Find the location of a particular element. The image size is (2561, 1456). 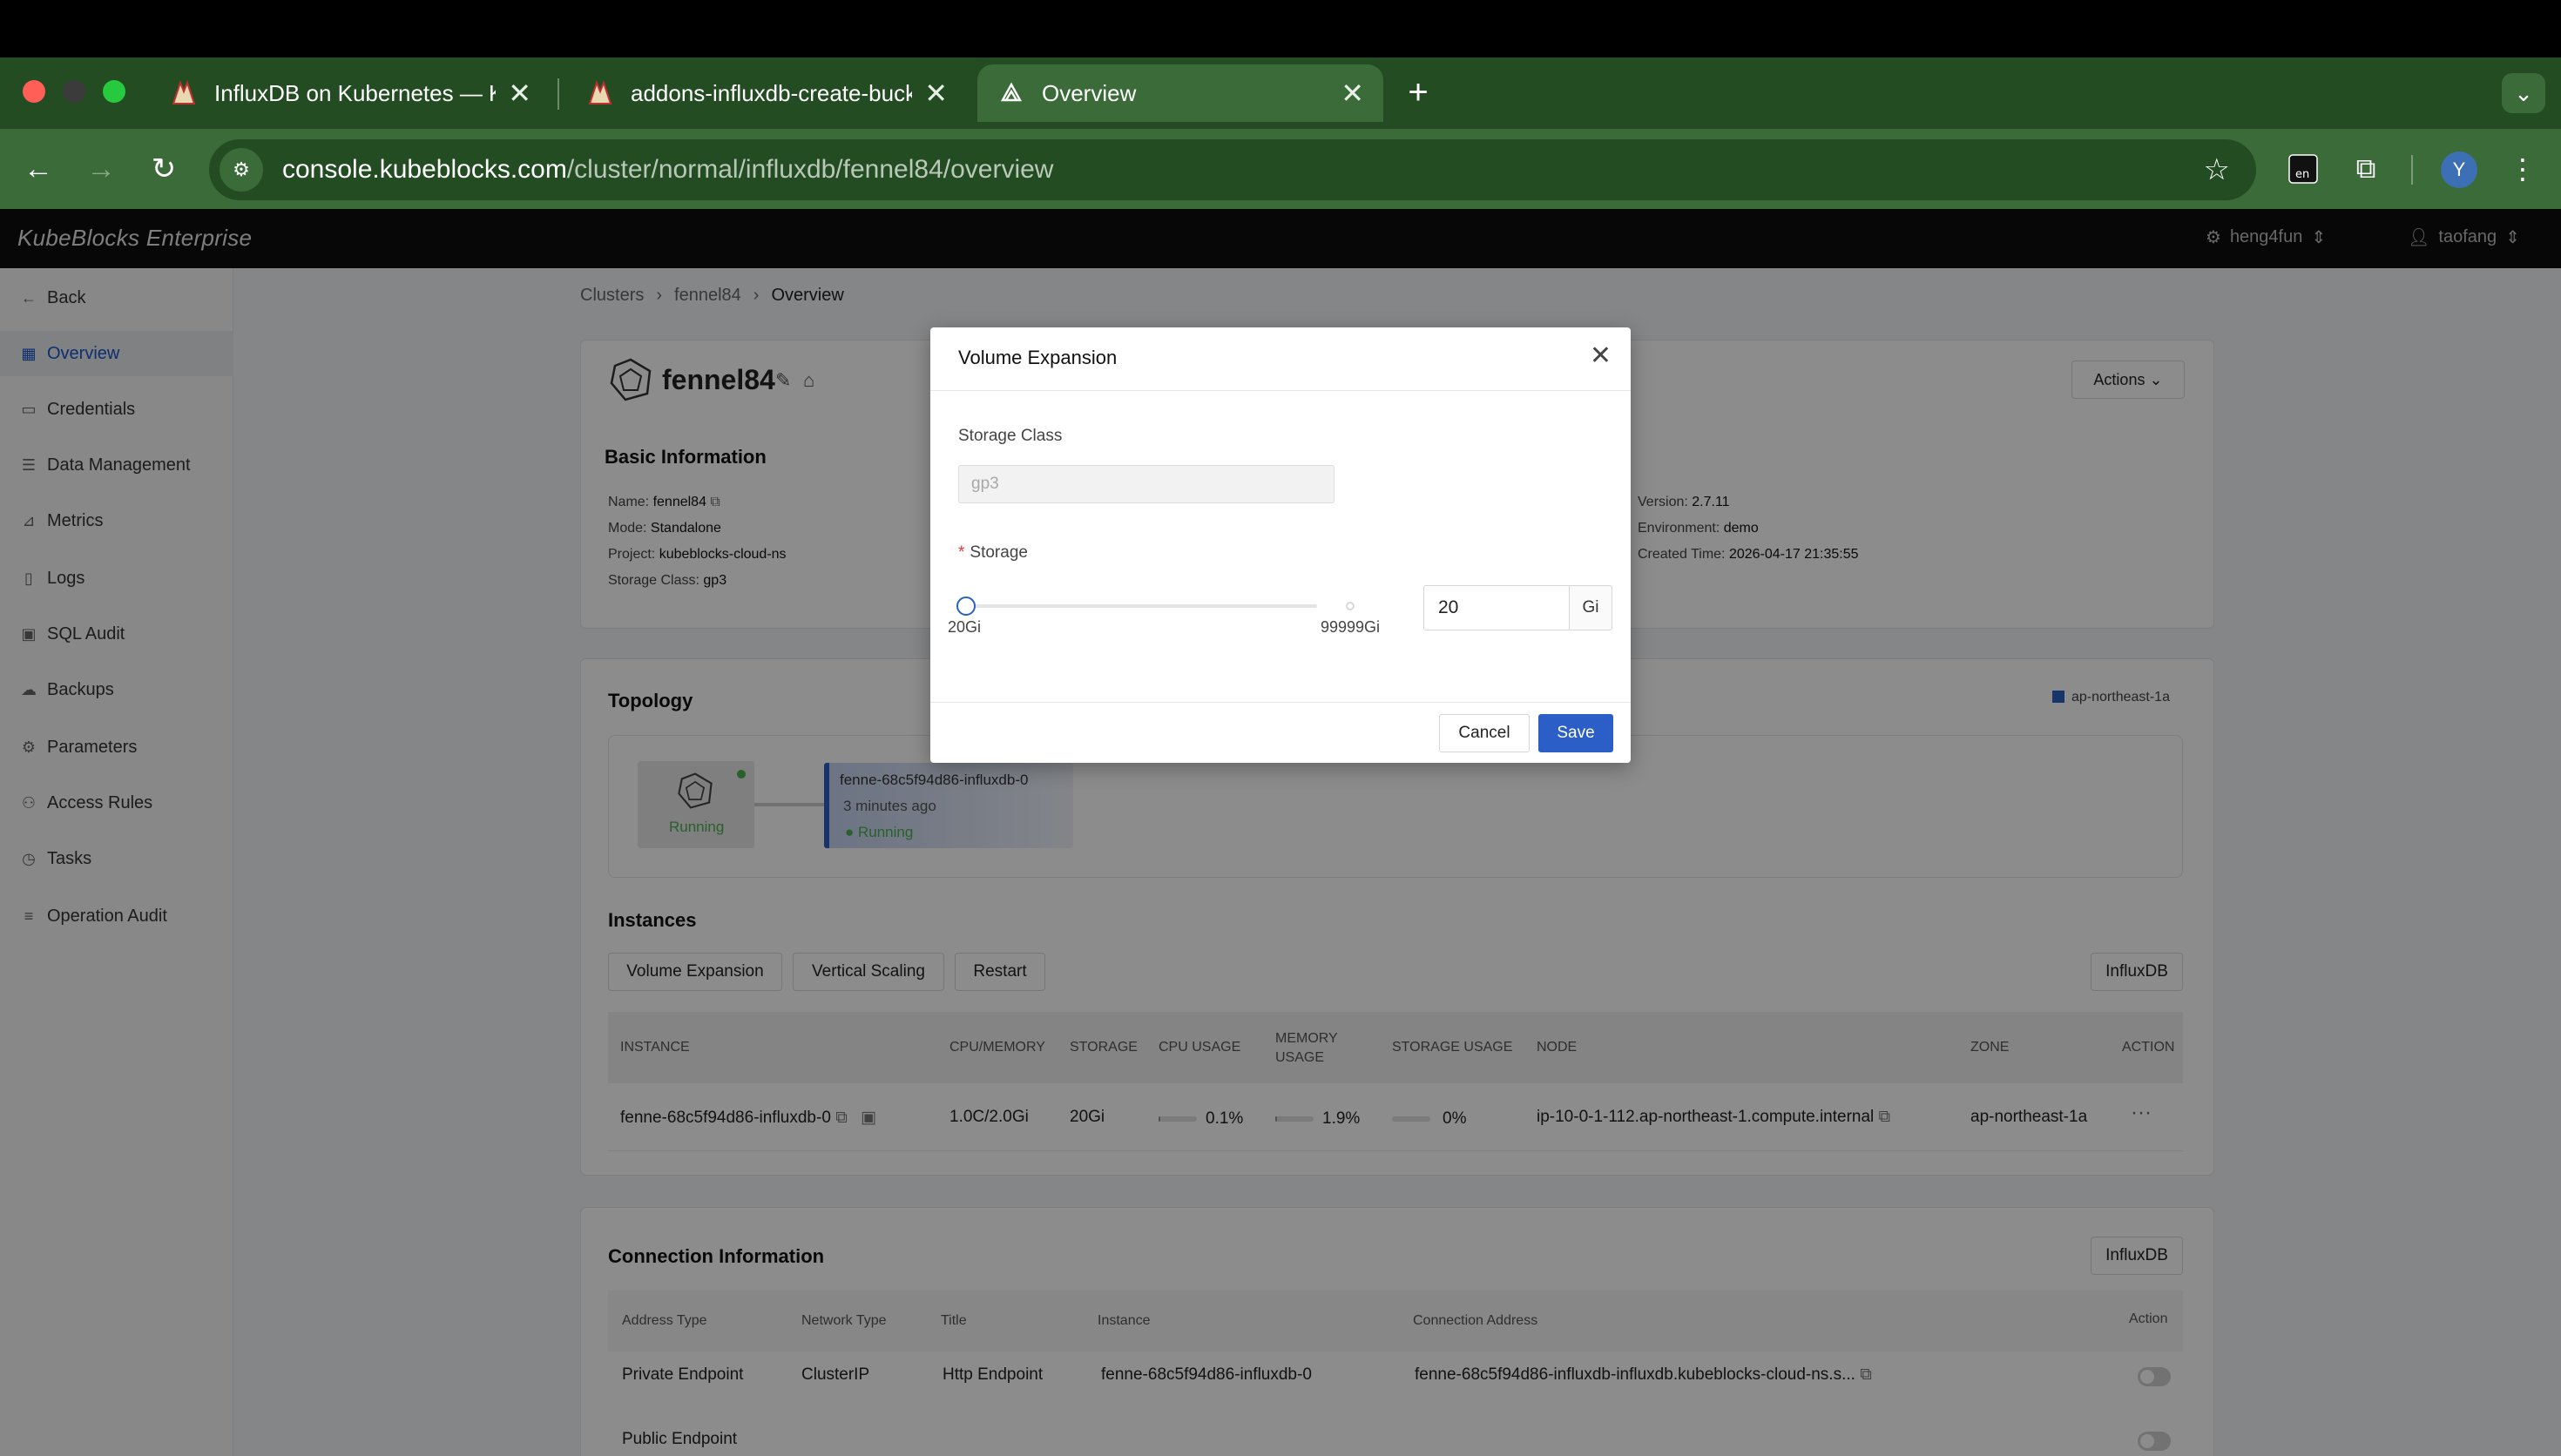

storage-unit: Gi is located at coordinates (1590, 607).